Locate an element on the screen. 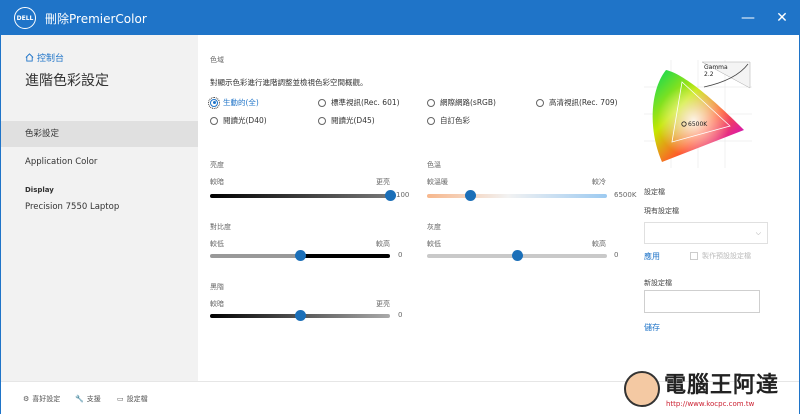  hue-slider is located at coordinates (517, 256).